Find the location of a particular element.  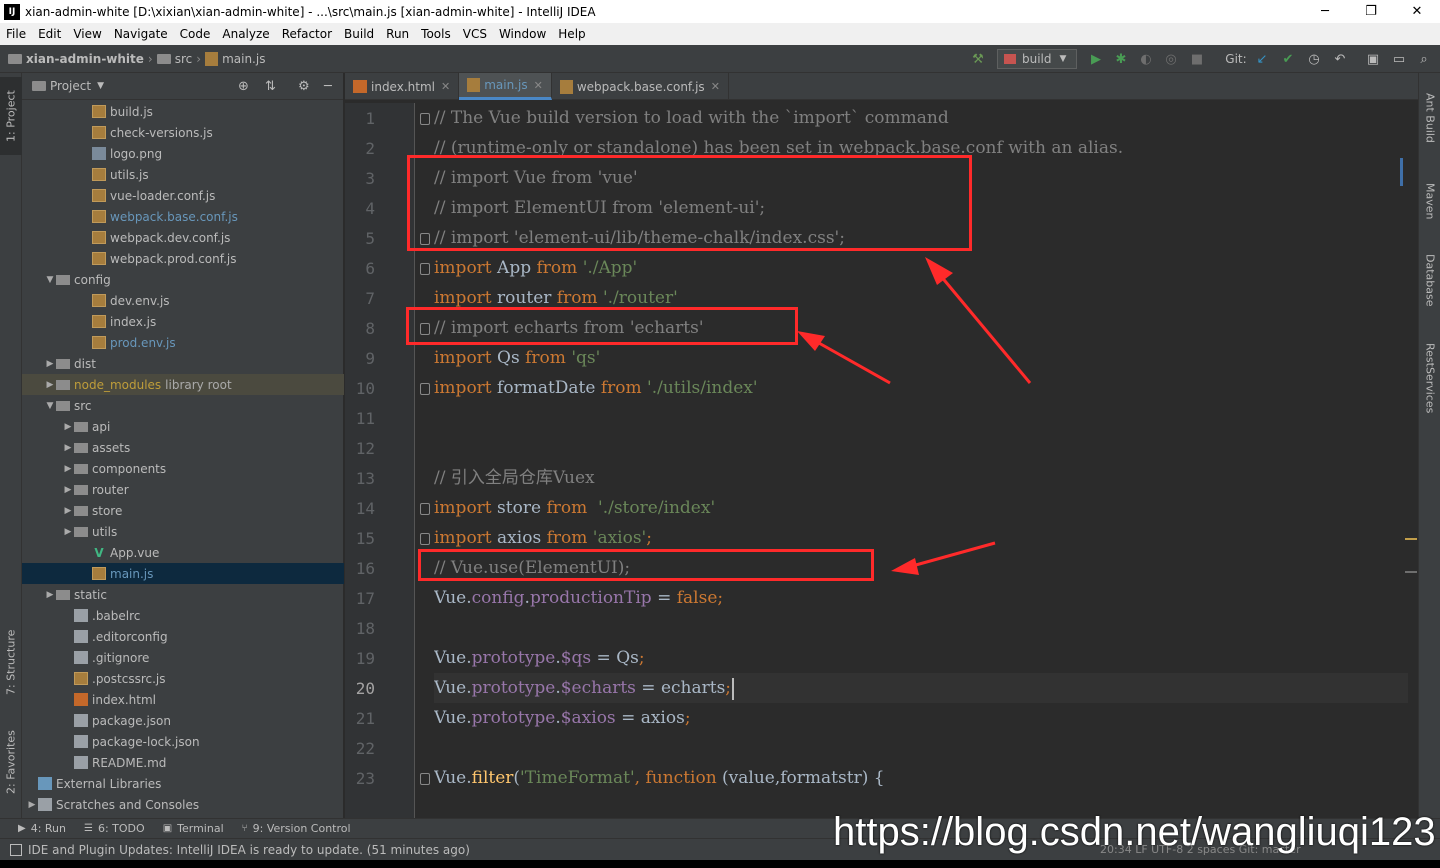

maximize-button: ❐ is located at coordinates (1371, 11).